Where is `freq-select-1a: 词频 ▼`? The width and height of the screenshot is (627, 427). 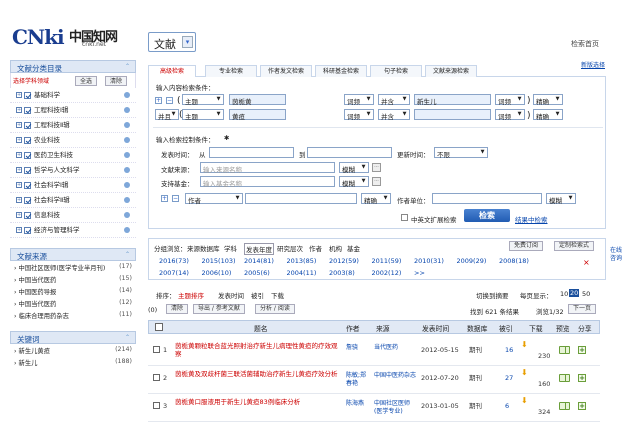 freq-select-1a: 词频 ▼ is located at coordinates (359, 100).